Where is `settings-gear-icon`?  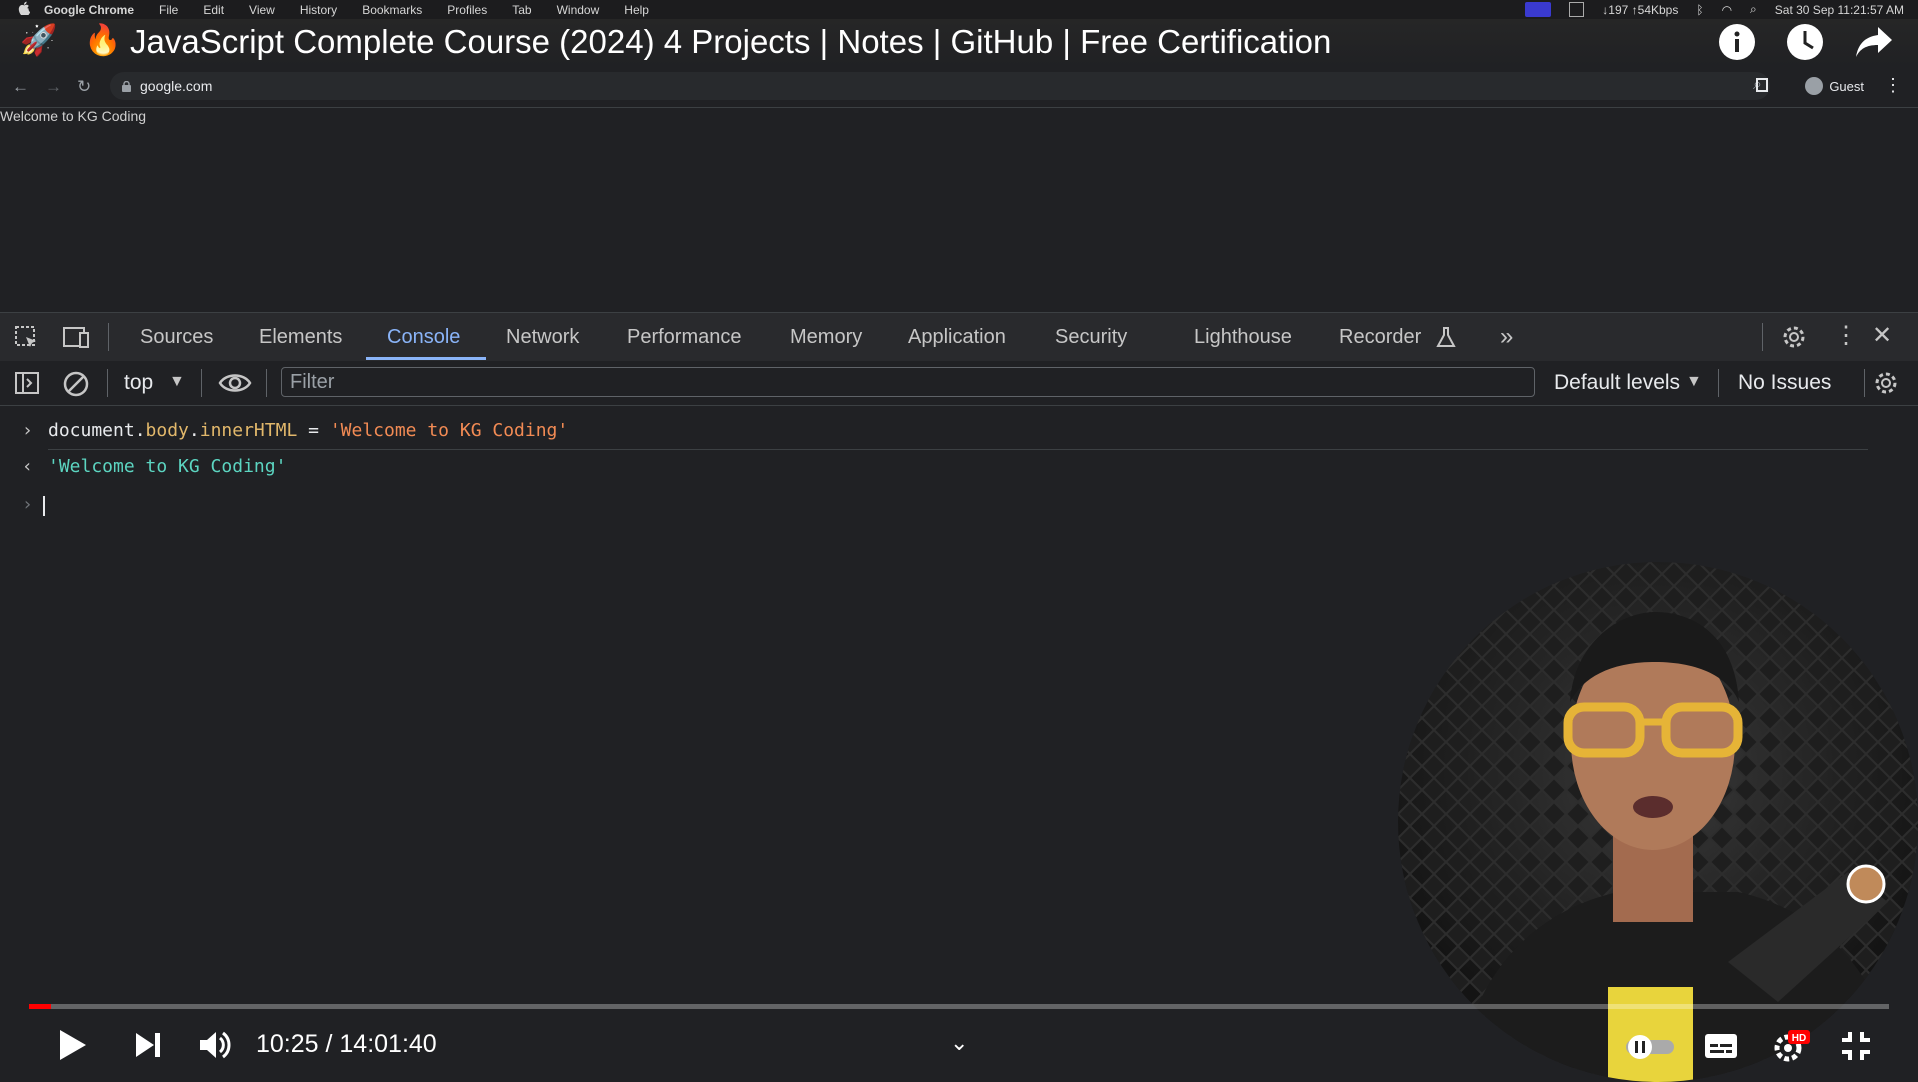 settings-gear-icon is located at coordinates (1794, 339).